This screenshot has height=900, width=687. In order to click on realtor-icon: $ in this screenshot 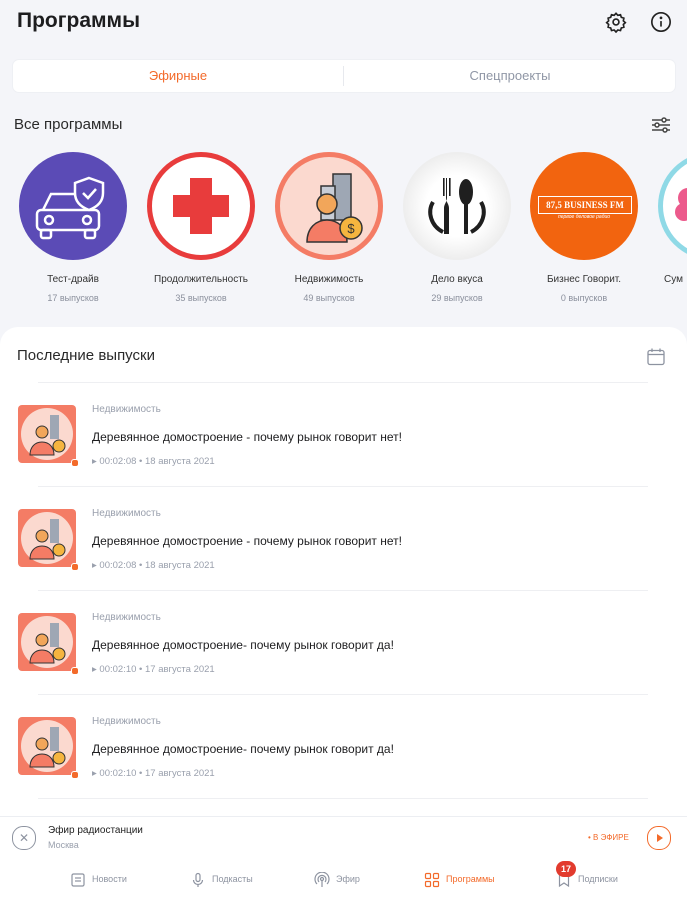, I will do `click(329, 206)`.